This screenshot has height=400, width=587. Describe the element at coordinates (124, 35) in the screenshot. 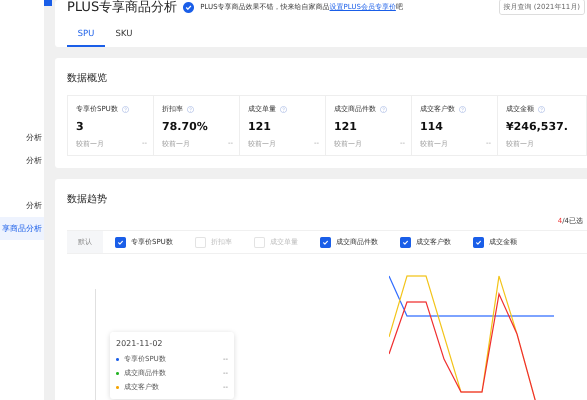

I see `tab: SKU` at that location.